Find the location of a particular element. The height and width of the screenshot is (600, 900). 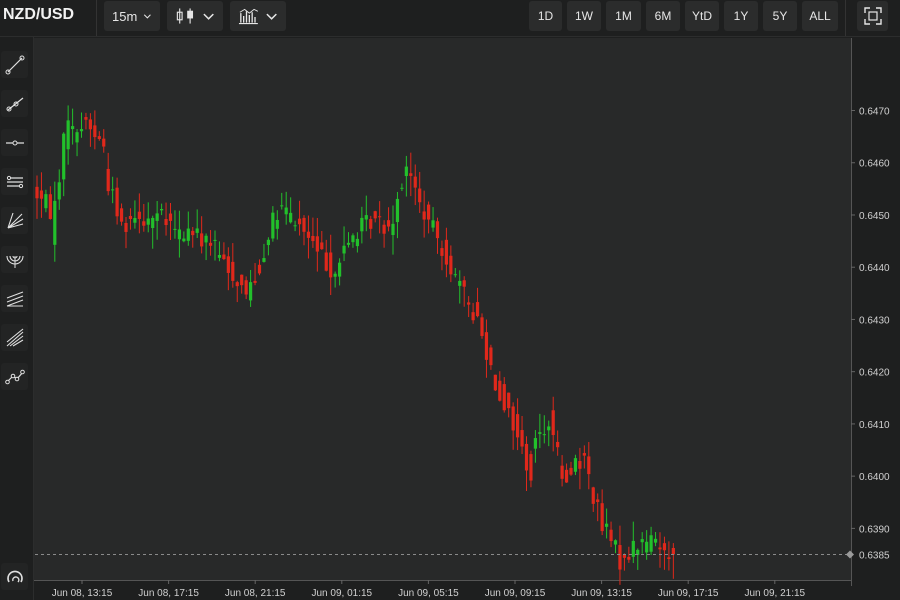

last-price-label: 0.6385 is located at coordinates (874, 555).